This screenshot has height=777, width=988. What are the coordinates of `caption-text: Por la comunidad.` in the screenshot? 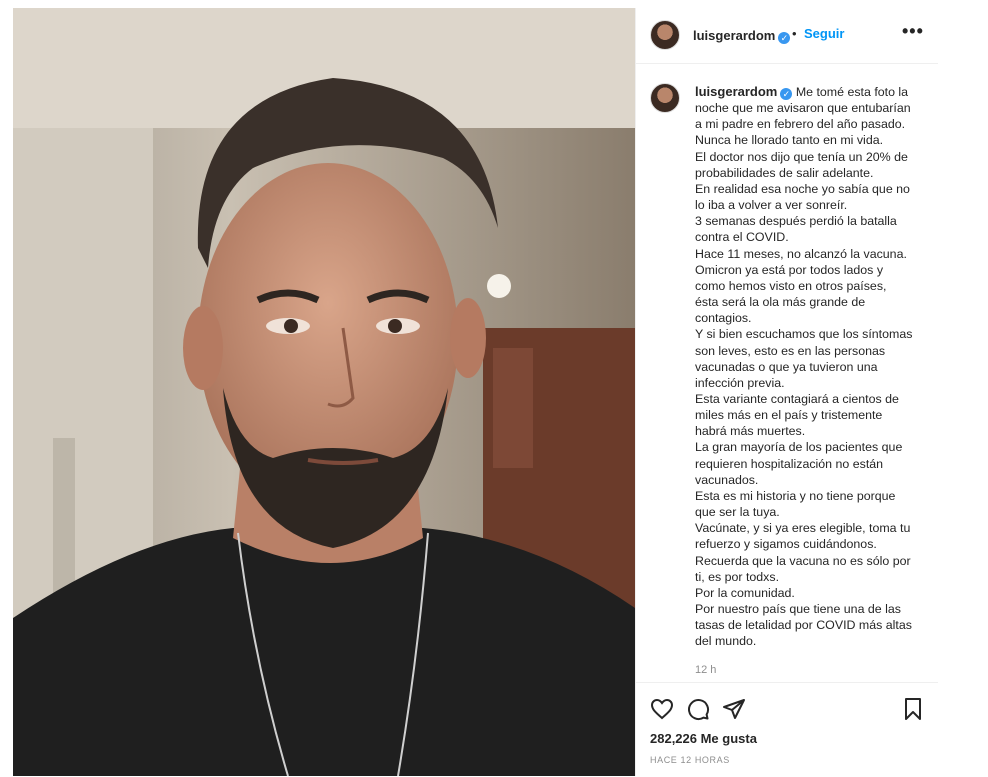 It's located at (745, 592).